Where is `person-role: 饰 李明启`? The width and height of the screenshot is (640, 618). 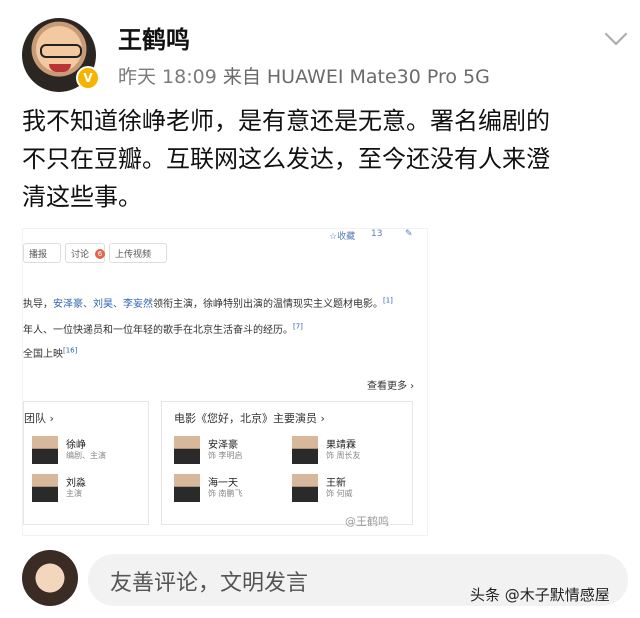
person-role: 饰 李明启 is located at coordinates (225, 455).